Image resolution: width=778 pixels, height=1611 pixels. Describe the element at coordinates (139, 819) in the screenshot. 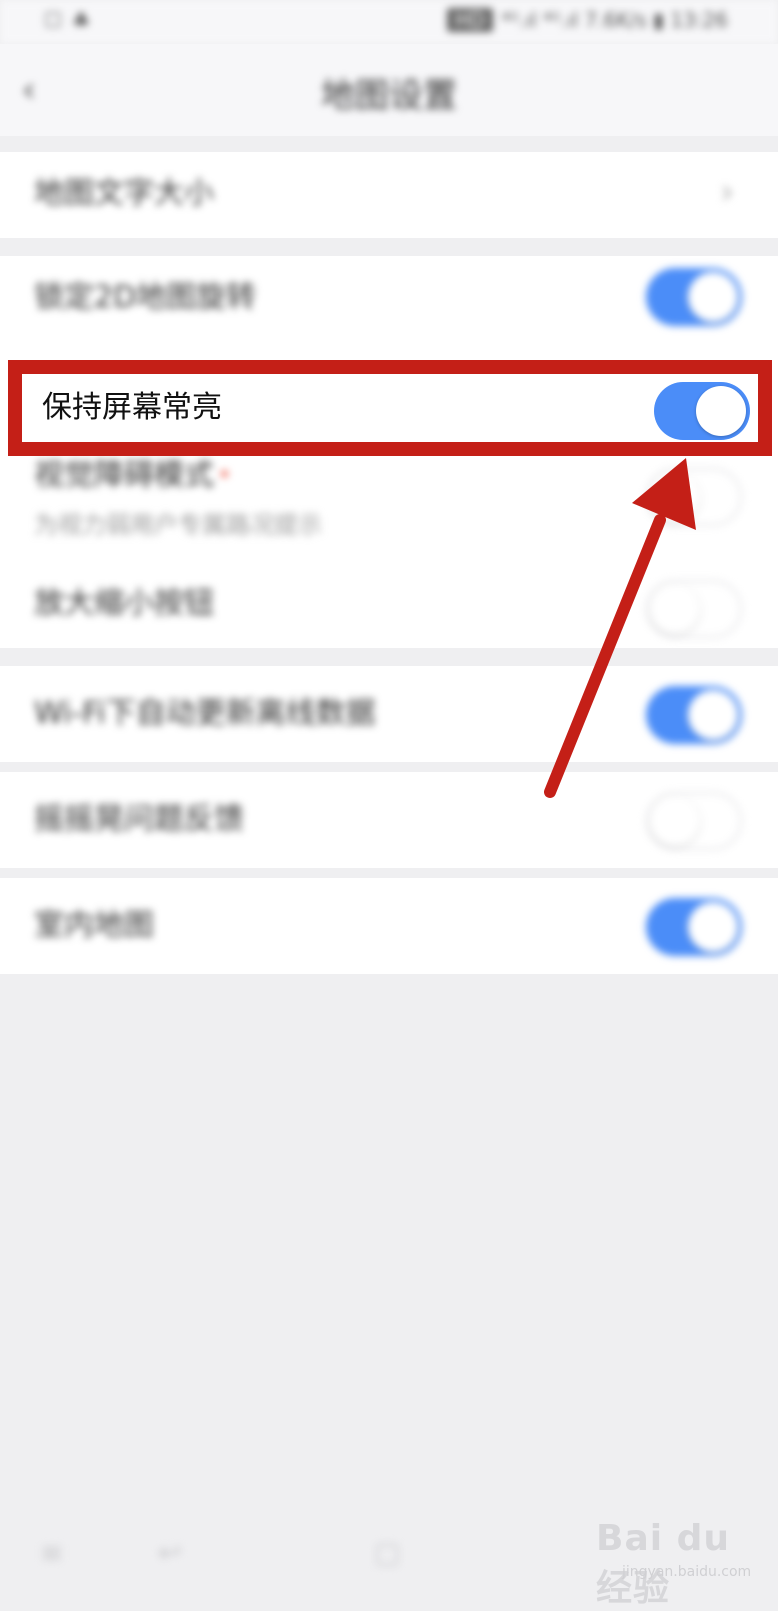

I see `setting-label: 摇摇晃问题反馈` at that location.